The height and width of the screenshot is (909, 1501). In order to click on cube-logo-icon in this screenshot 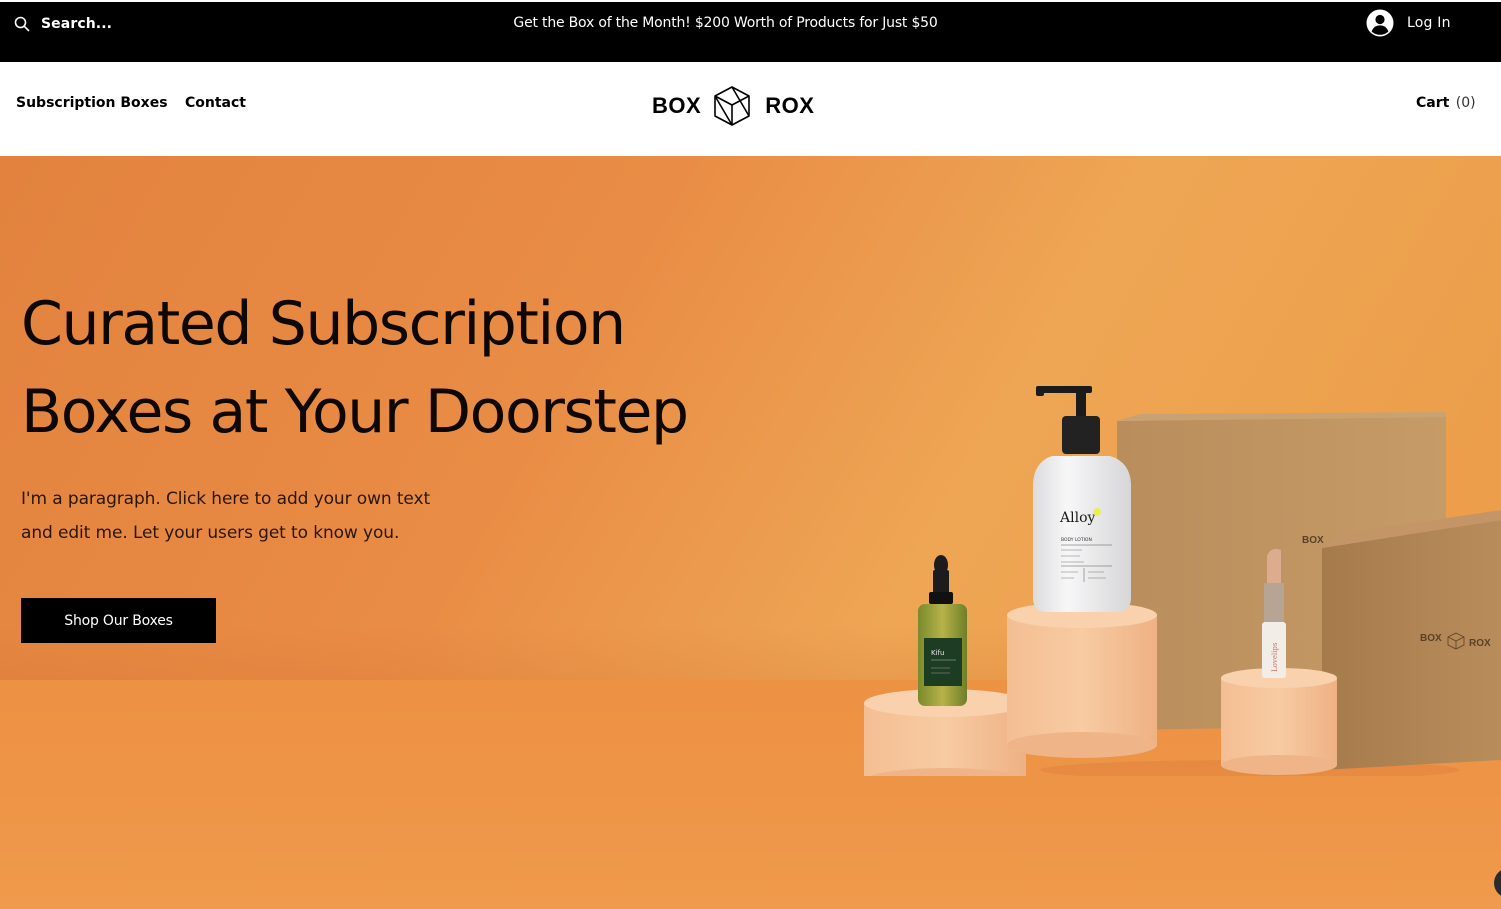, I will do `click(732, 106)`.